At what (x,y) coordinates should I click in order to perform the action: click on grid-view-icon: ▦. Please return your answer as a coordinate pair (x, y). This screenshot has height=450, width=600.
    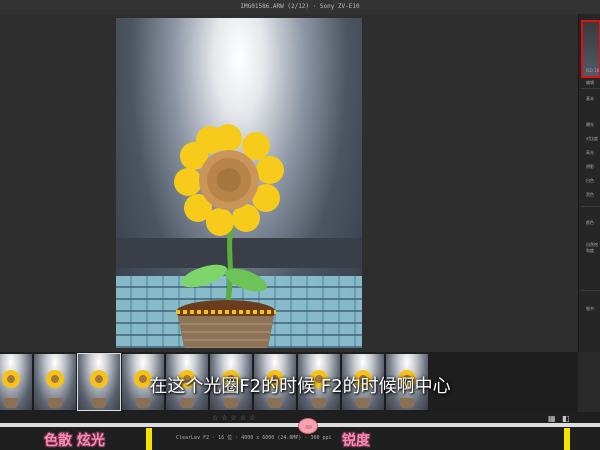
    Looking at the image, I should click on (552, 418).